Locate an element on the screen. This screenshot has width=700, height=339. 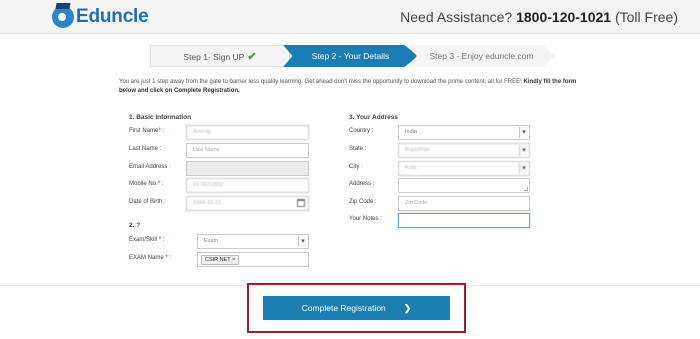
tag-remove-icon: × is located at coordinates (233, 260).